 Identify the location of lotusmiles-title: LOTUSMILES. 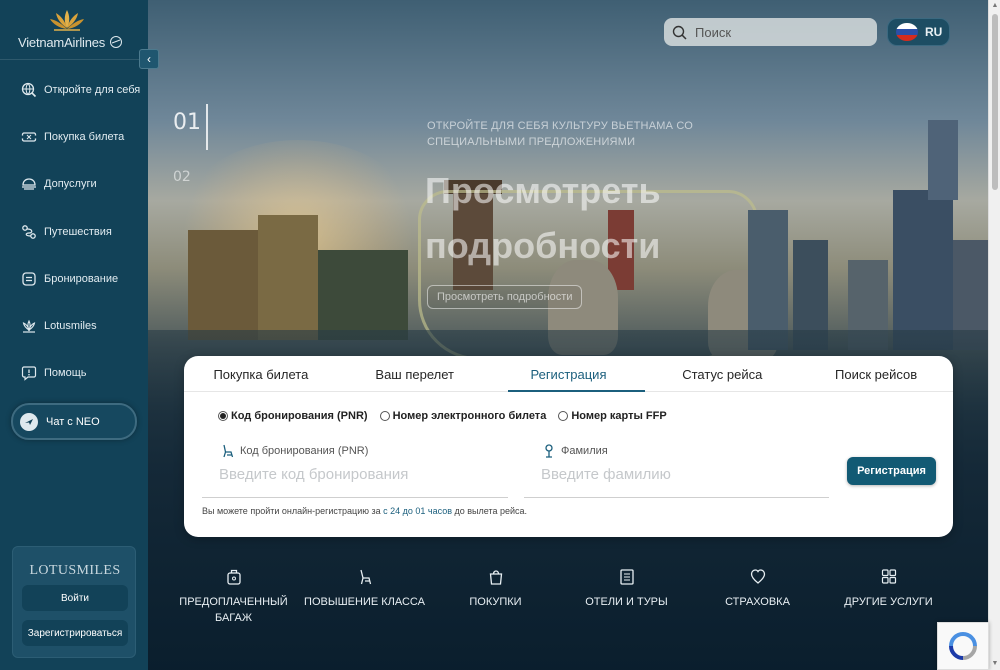
(75, 570).